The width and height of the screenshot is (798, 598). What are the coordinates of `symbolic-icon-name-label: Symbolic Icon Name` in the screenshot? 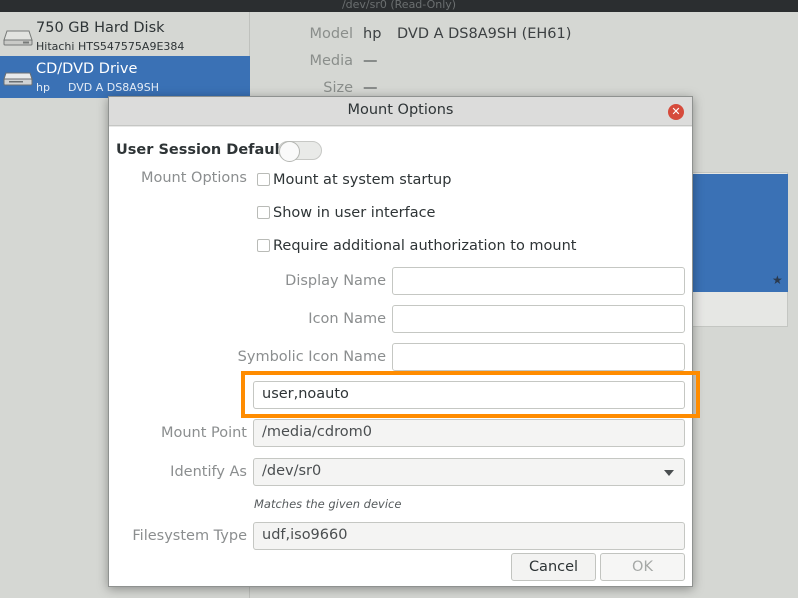 It's located at (311, 357).